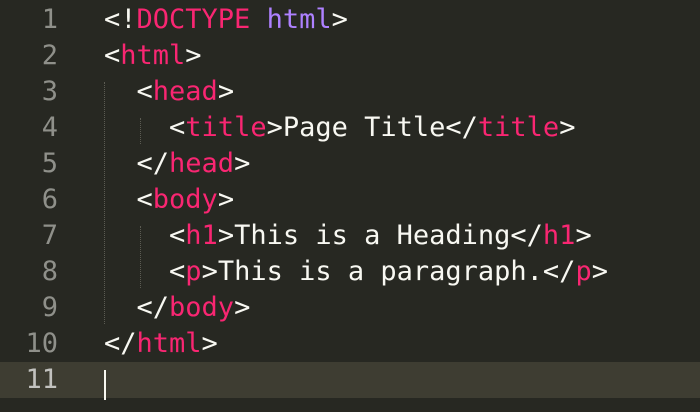  Describe the element at coordinates (49, 127) in the screenshot. I see `line-number: 4` at that location.